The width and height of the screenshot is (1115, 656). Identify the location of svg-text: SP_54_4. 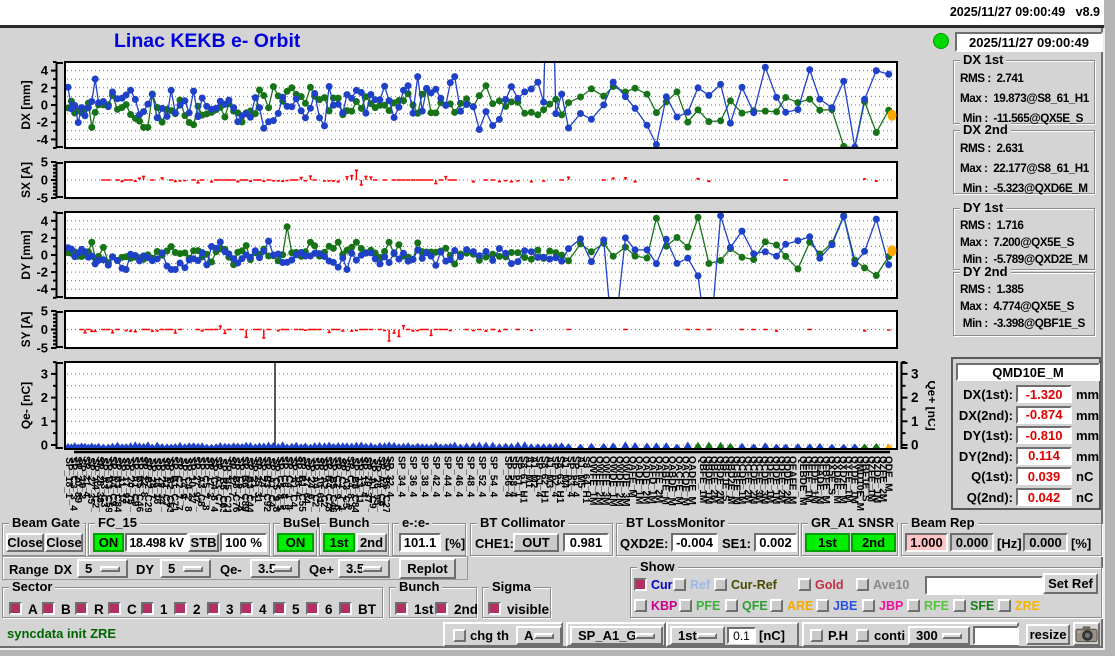
(493, 477).